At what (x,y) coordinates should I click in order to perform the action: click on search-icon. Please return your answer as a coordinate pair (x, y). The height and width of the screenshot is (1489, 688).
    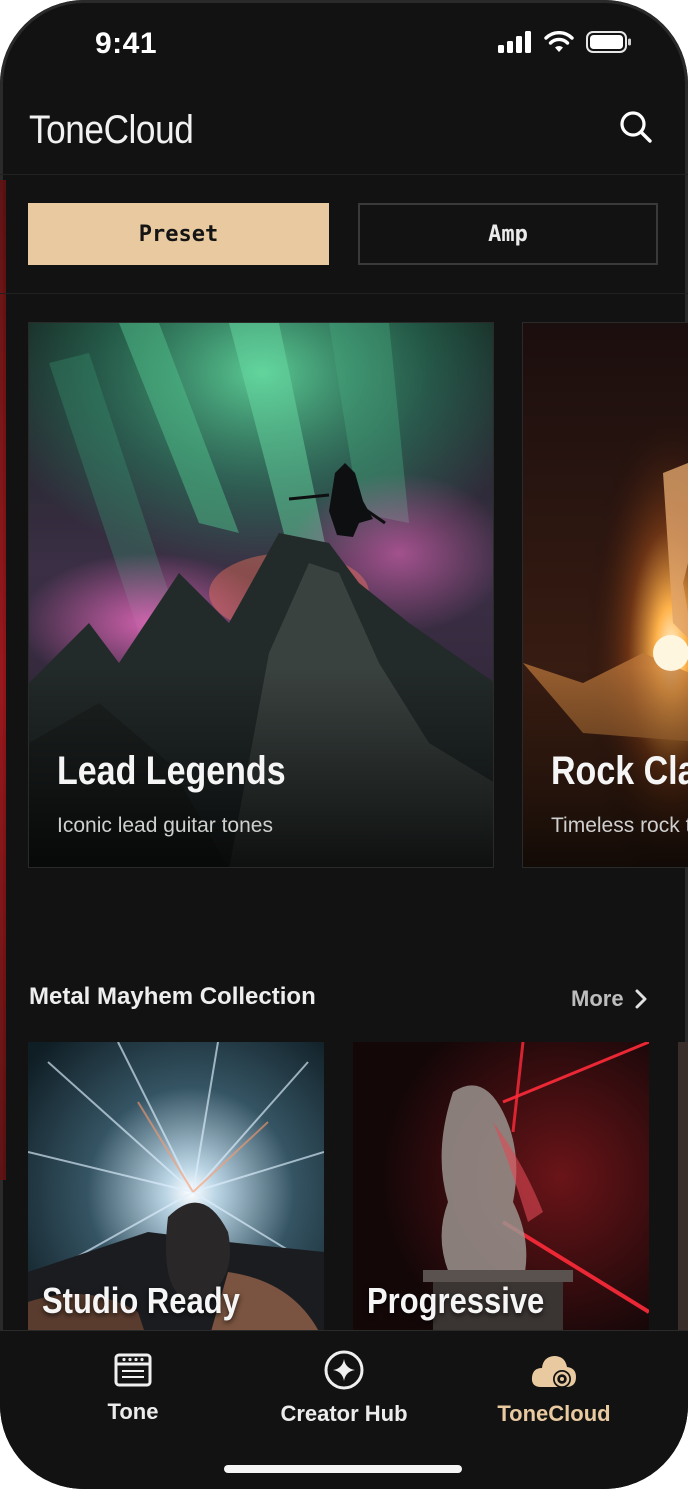
    Looking at the image, I should click on (636, 127).